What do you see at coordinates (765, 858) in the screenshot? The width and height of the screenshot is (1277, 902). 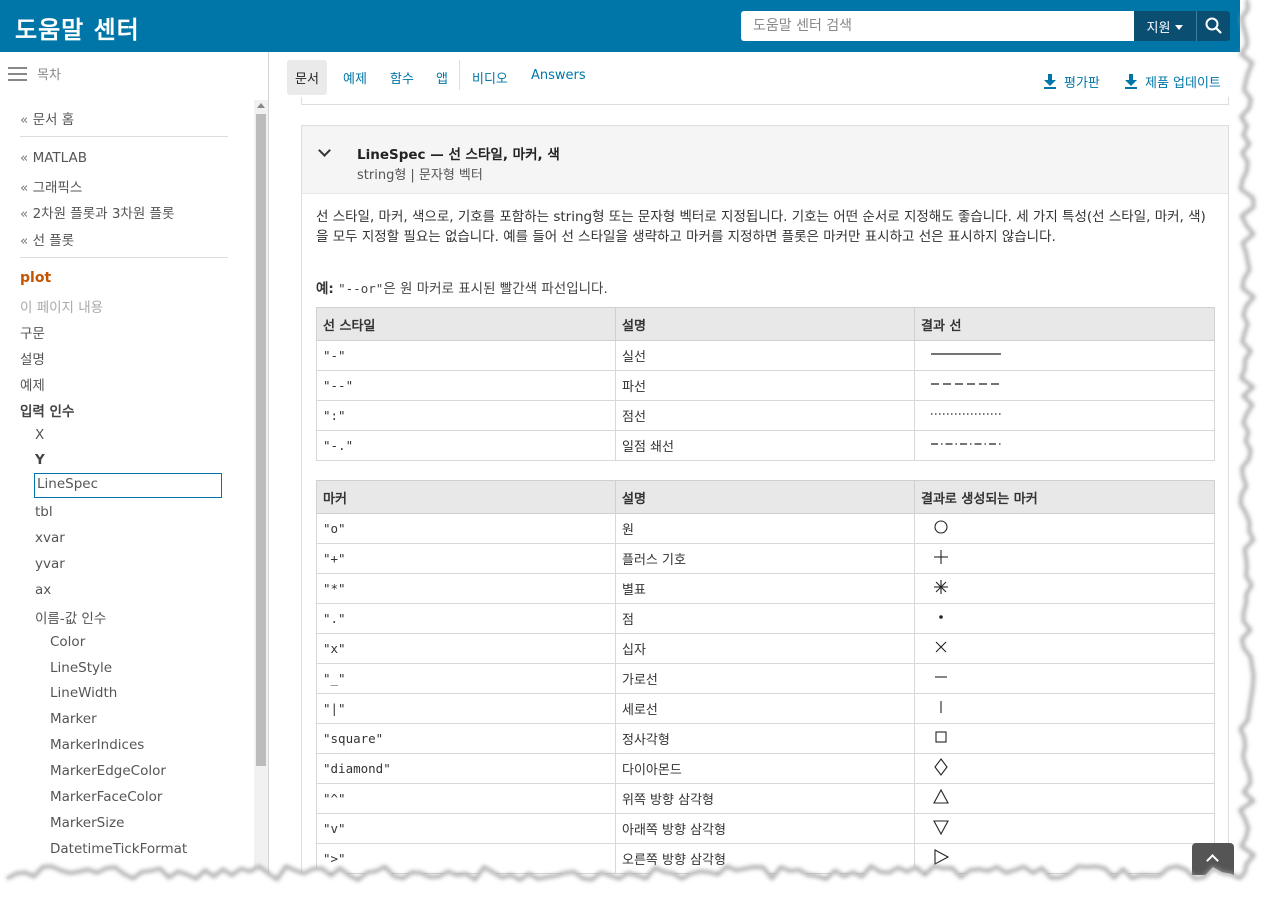 I see `marker-description: 오른쪽 방향 삼각형` at bounding box center [765, 858].